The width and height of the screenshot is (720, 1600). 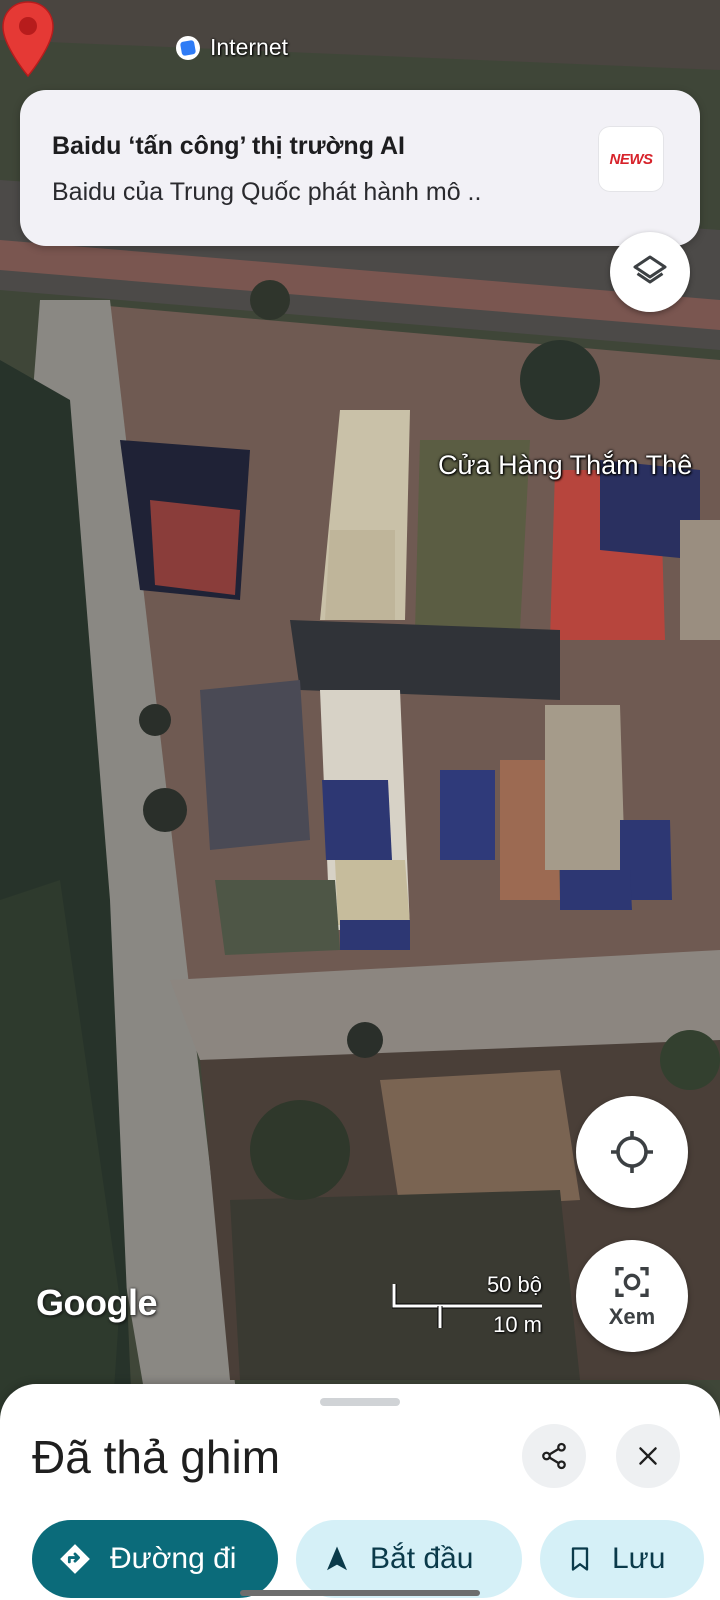 I want to click on notification-app-header: Internet, so click(x=232, y=47).